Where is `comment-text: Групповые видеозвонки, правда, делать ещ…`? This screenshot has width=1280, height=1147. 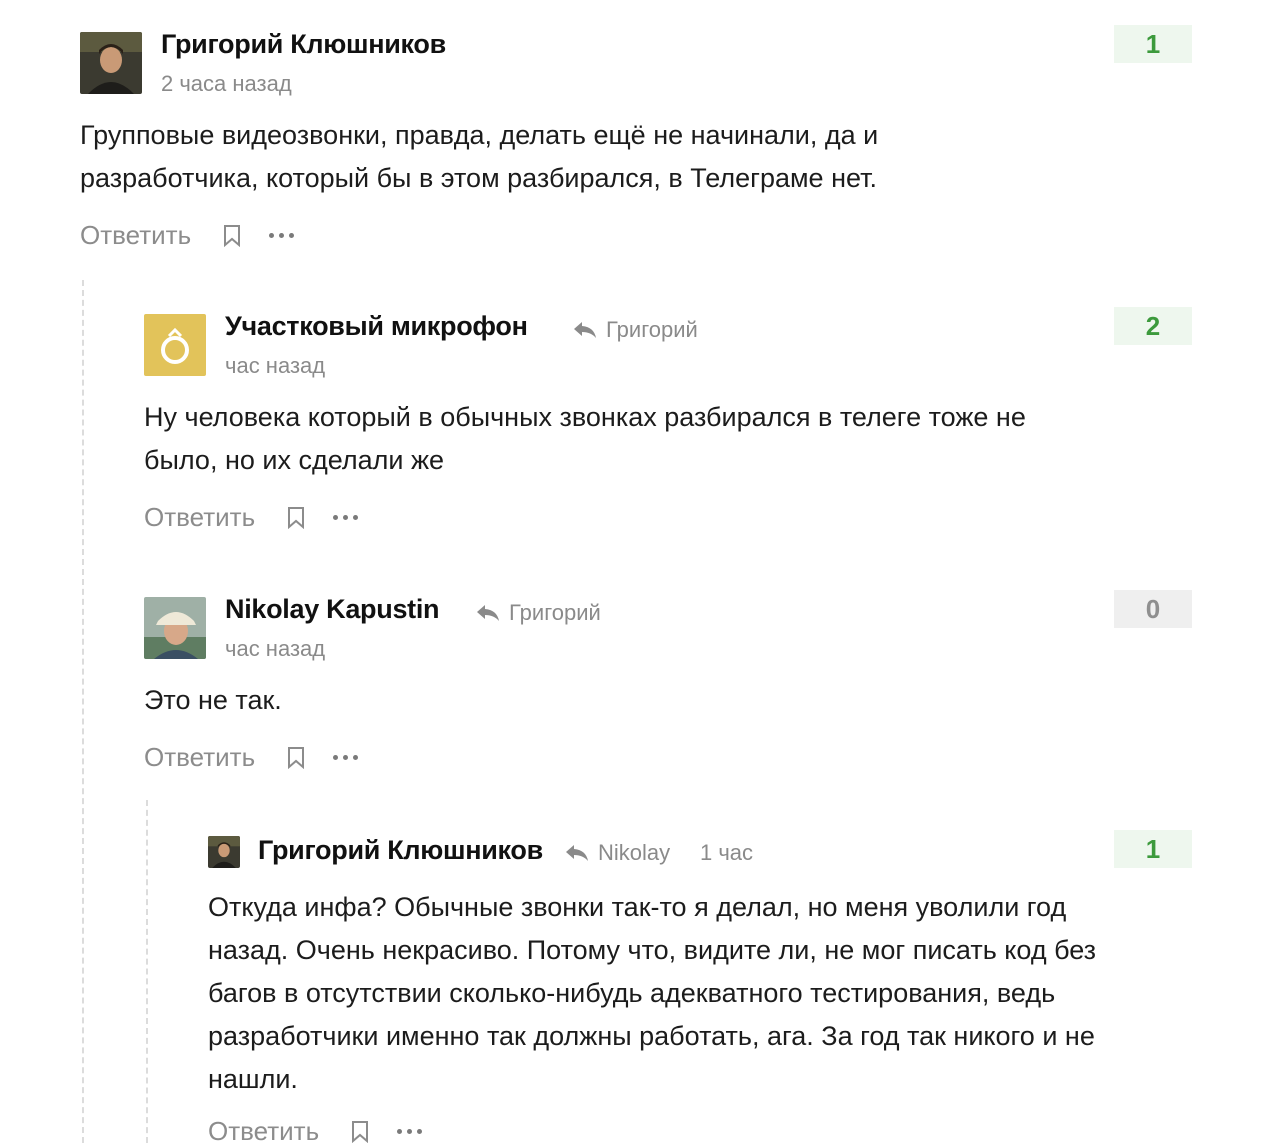 comment-text: Групповые видеозвонки, правда, делать ещ… is located at coordinates (479, 156).